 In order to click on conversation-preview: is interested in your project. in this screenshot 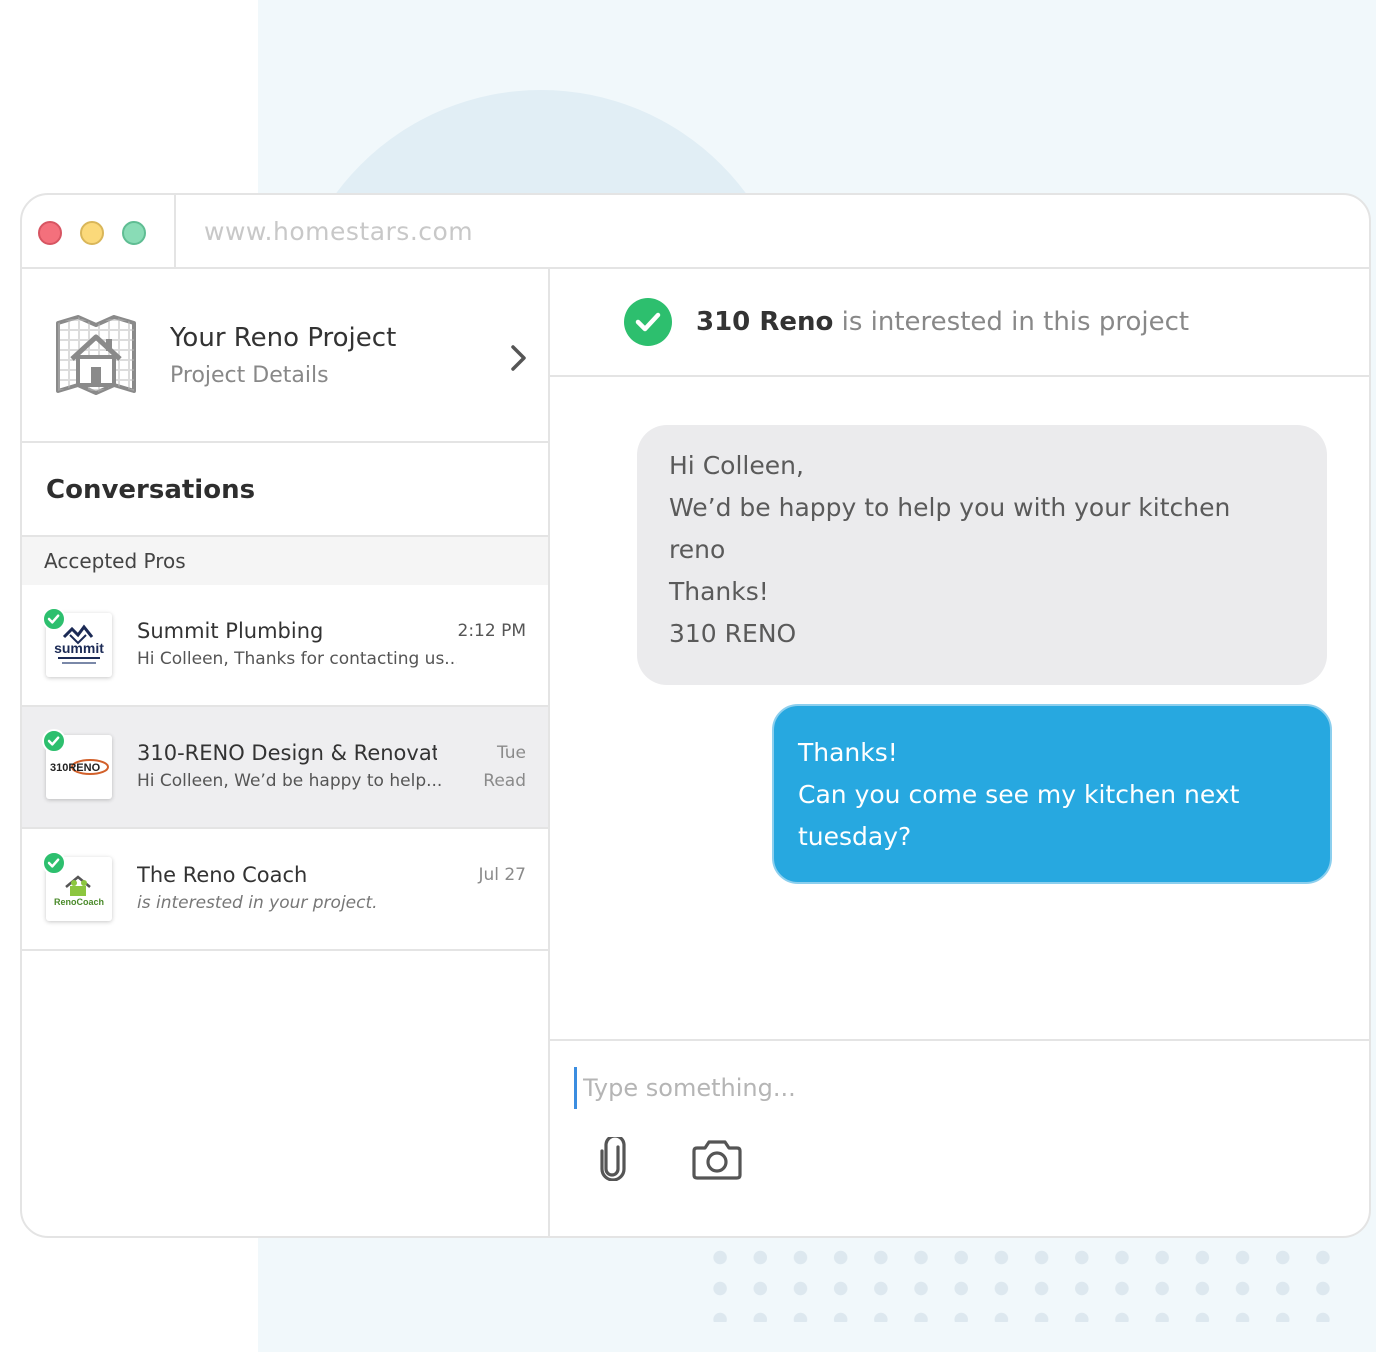, I will do `click(257, 903)`.